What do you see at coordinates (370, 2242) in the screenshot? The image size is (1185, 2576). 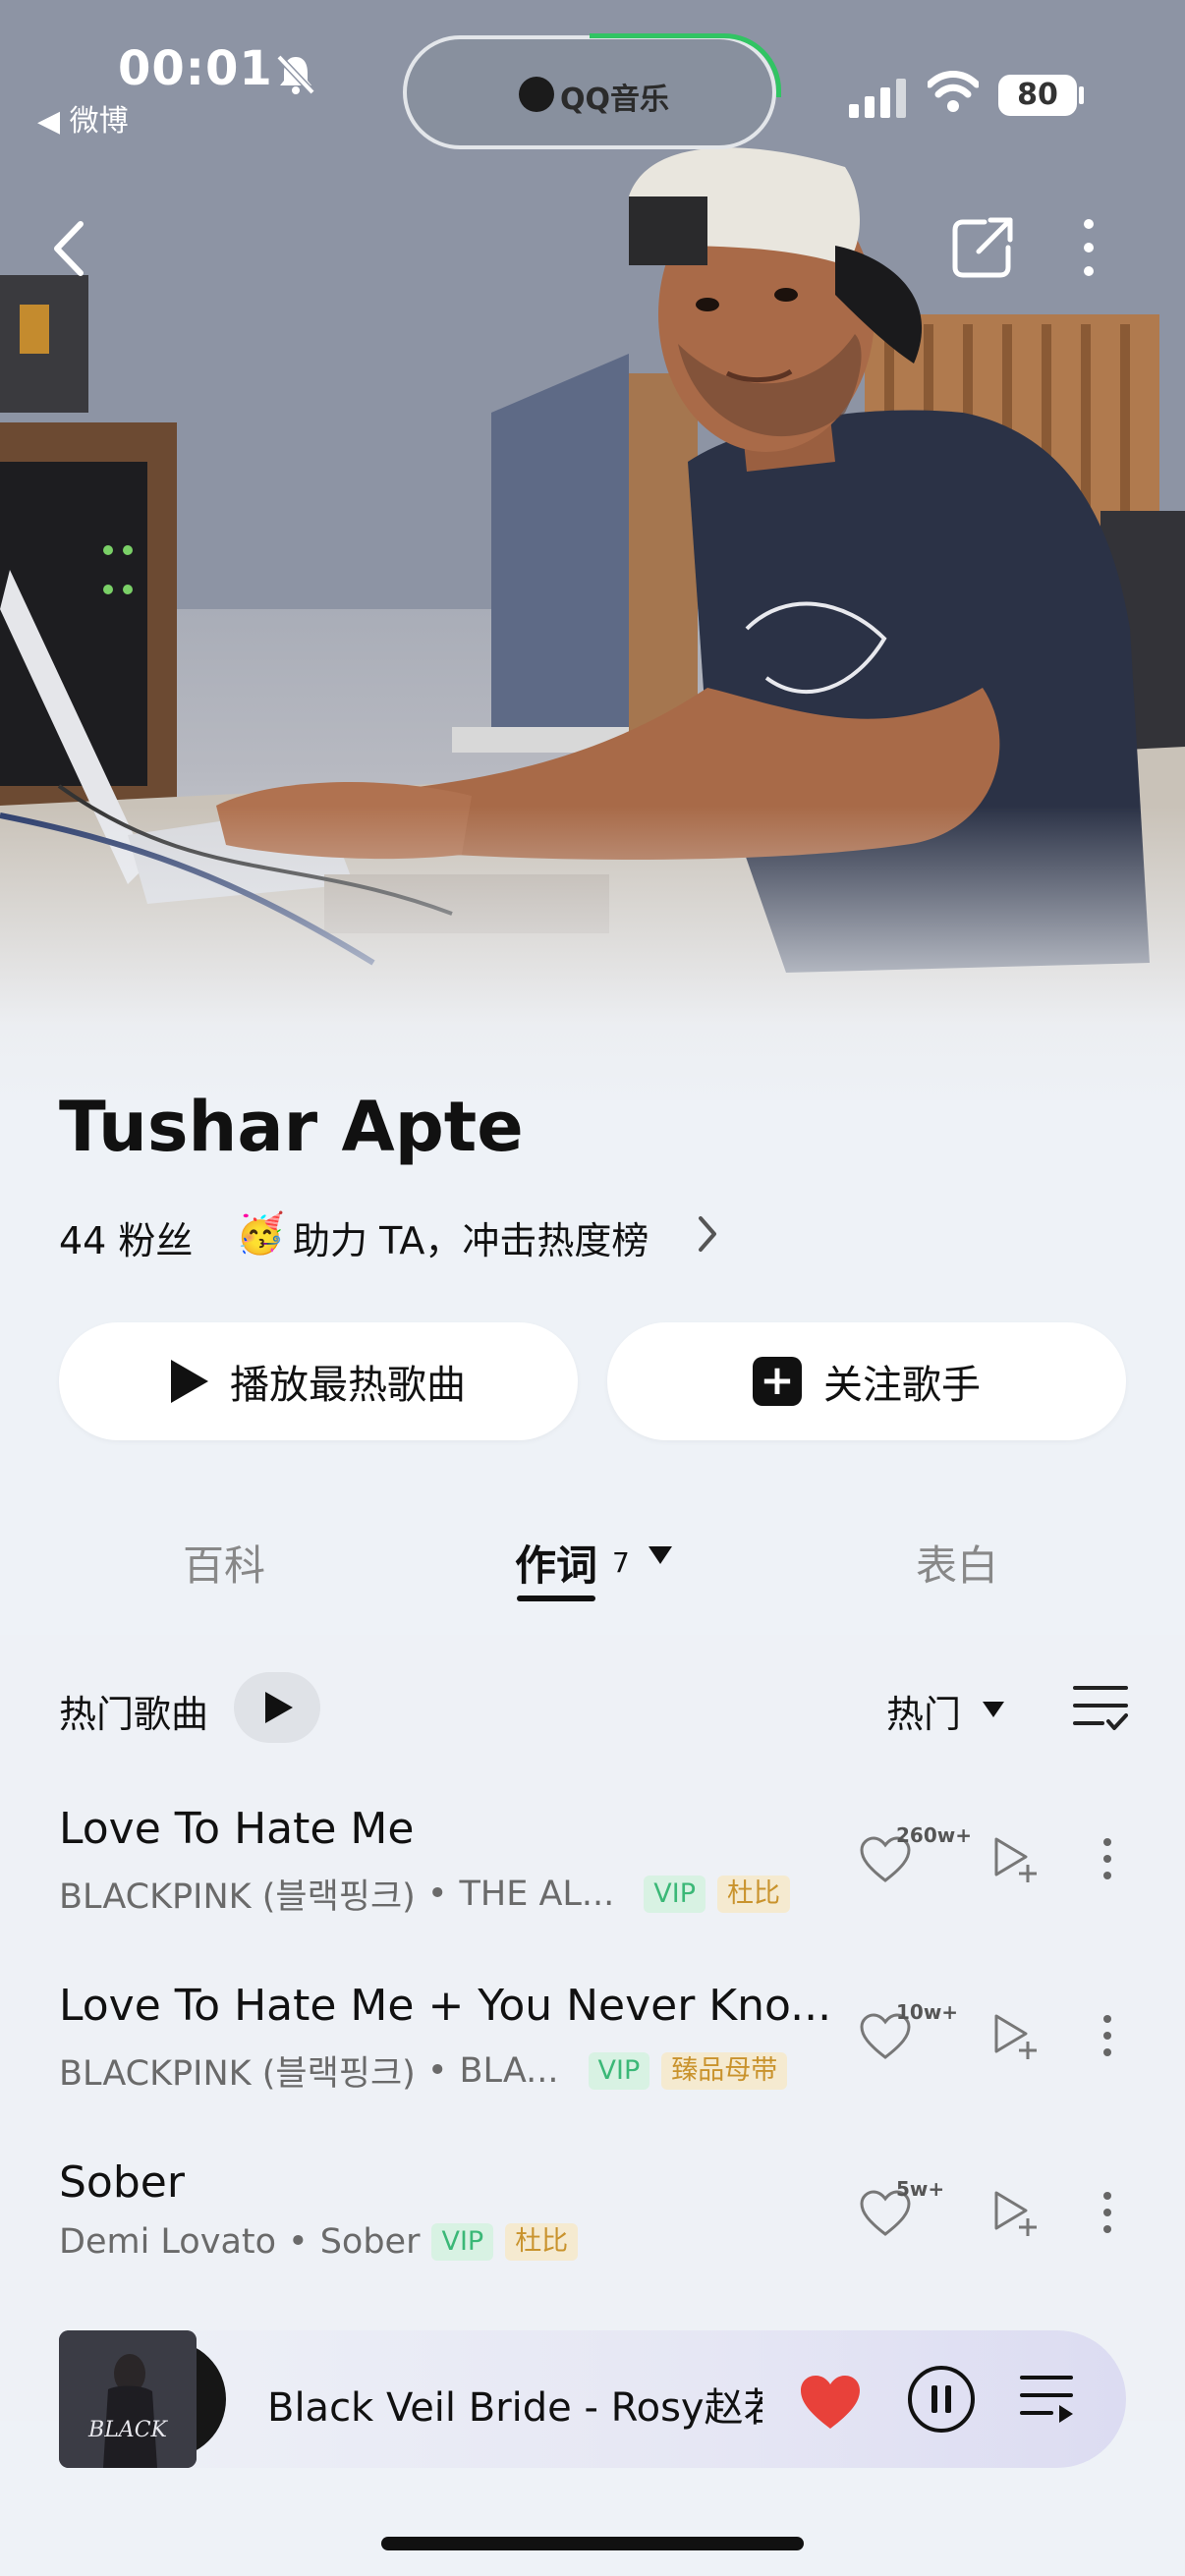 I see `song-album: Sober` at bounding box center [370, 2242].